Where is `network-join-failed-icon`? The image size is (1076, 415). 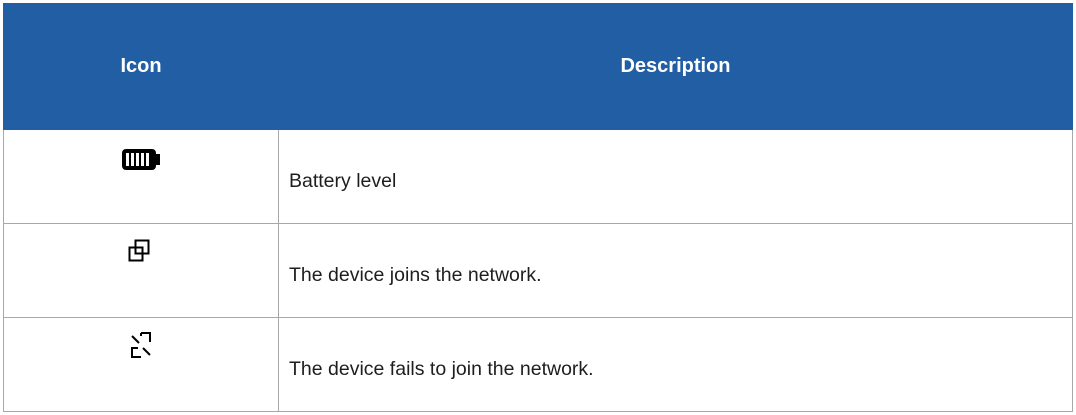 network-join-failed-icon is located at coordinates (141, 349).